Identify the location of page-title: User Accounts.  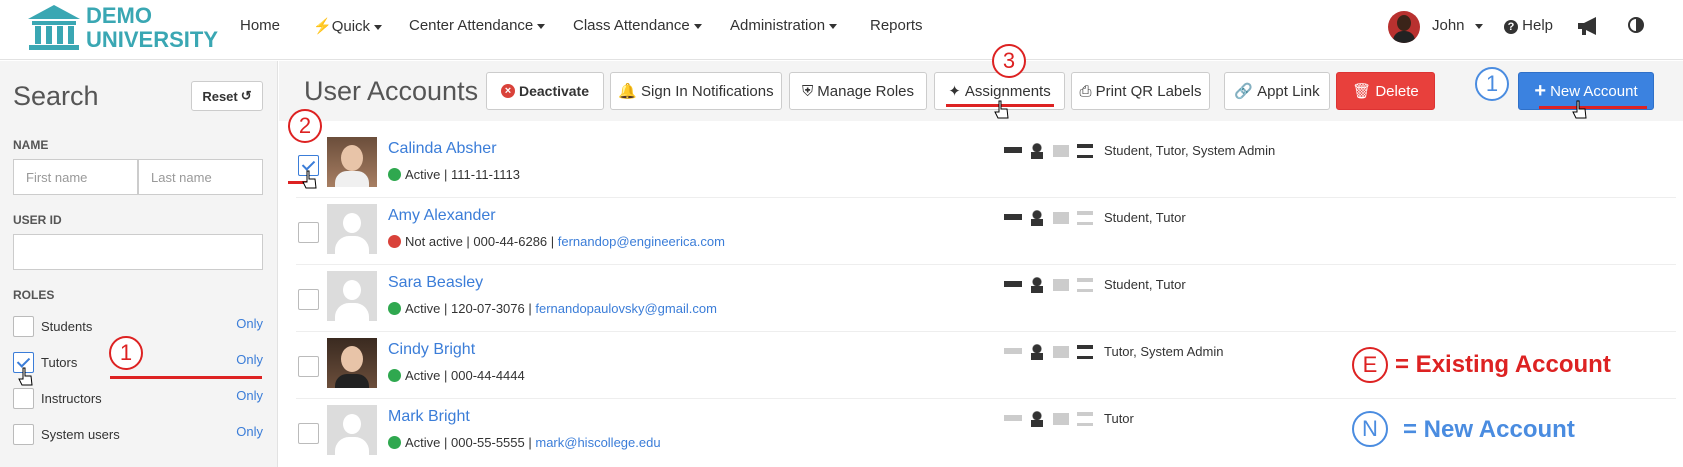
(391, 91).